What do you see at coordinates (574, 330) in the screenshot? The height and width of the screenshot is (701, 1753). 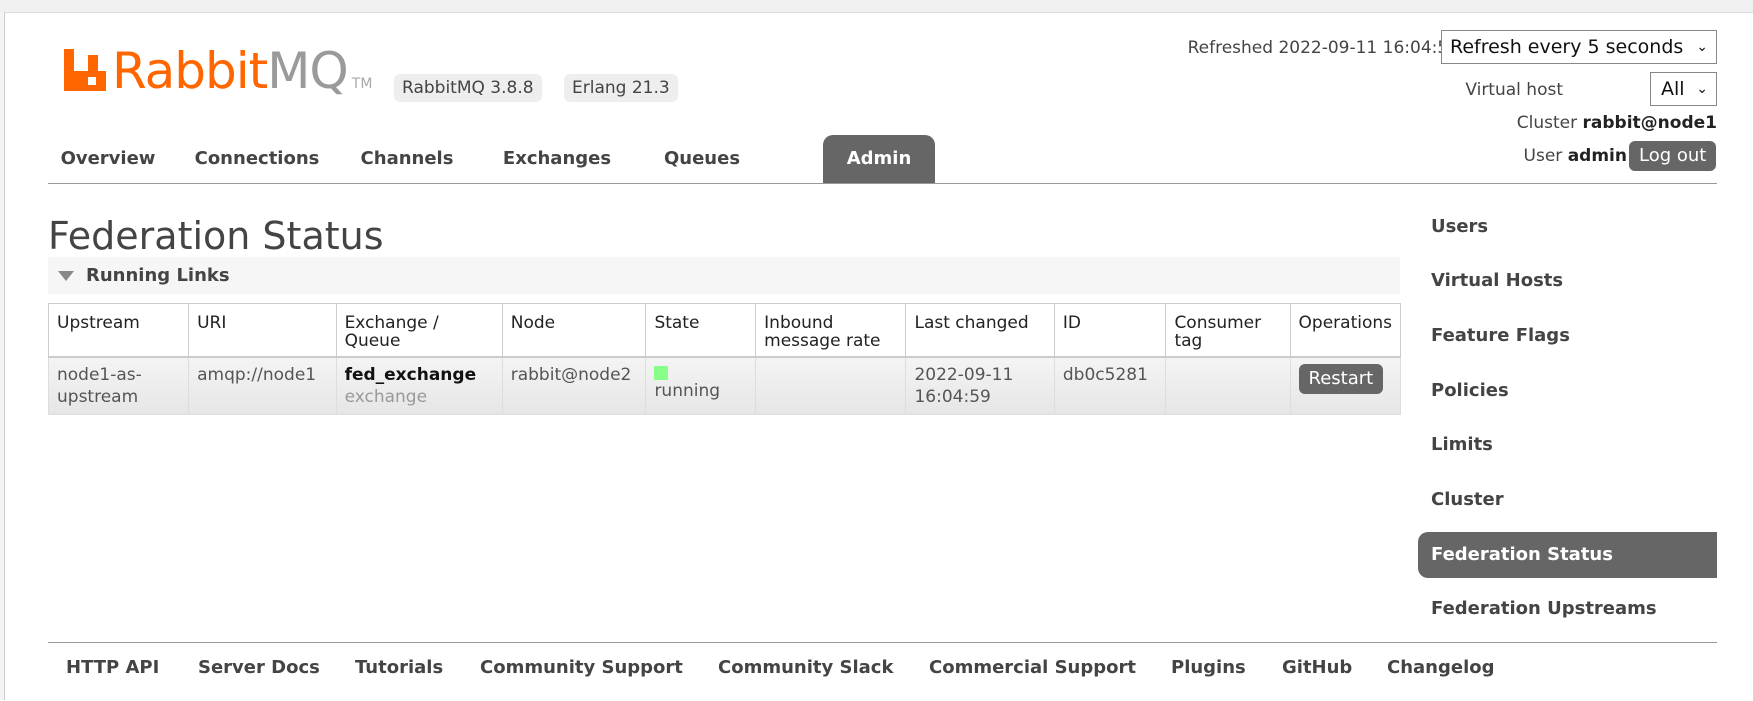 I see `column-header: Node` at bounding box center [574, 330].